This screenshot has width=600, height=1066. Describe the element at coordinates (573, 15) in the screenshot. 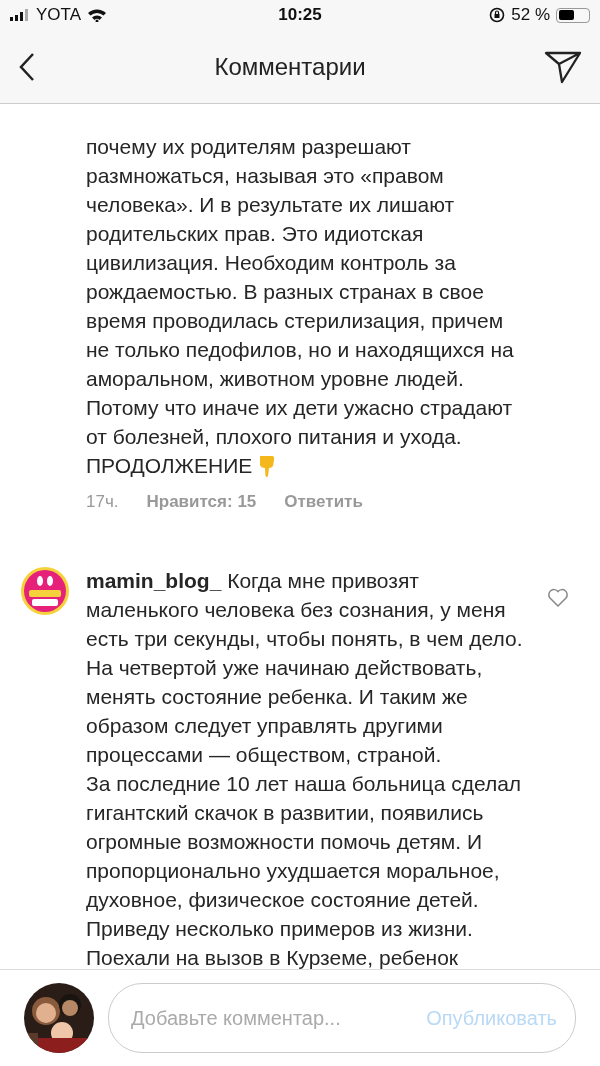

I see `battery-icon` at that location.